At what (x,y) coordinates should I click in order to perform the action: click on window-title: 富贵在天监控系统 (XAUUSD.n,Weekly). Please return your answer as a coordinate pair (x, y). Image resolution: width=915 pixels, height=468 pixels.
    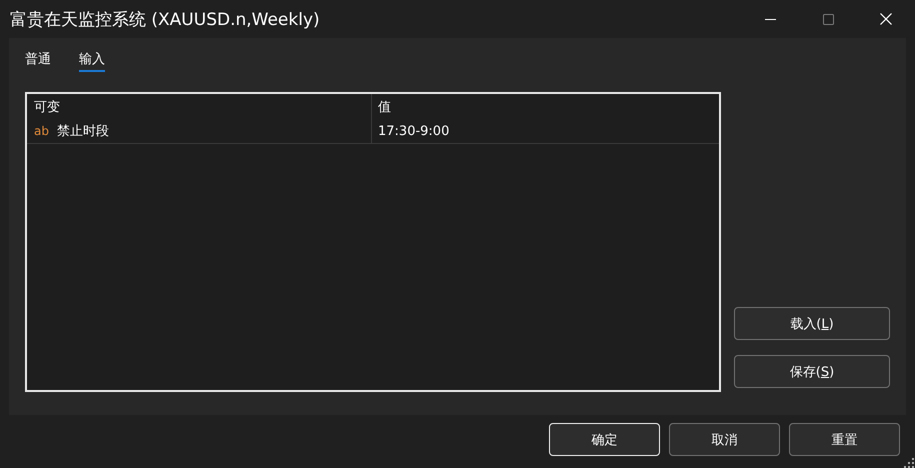
    Looking at the image, I should click on (165, 19).